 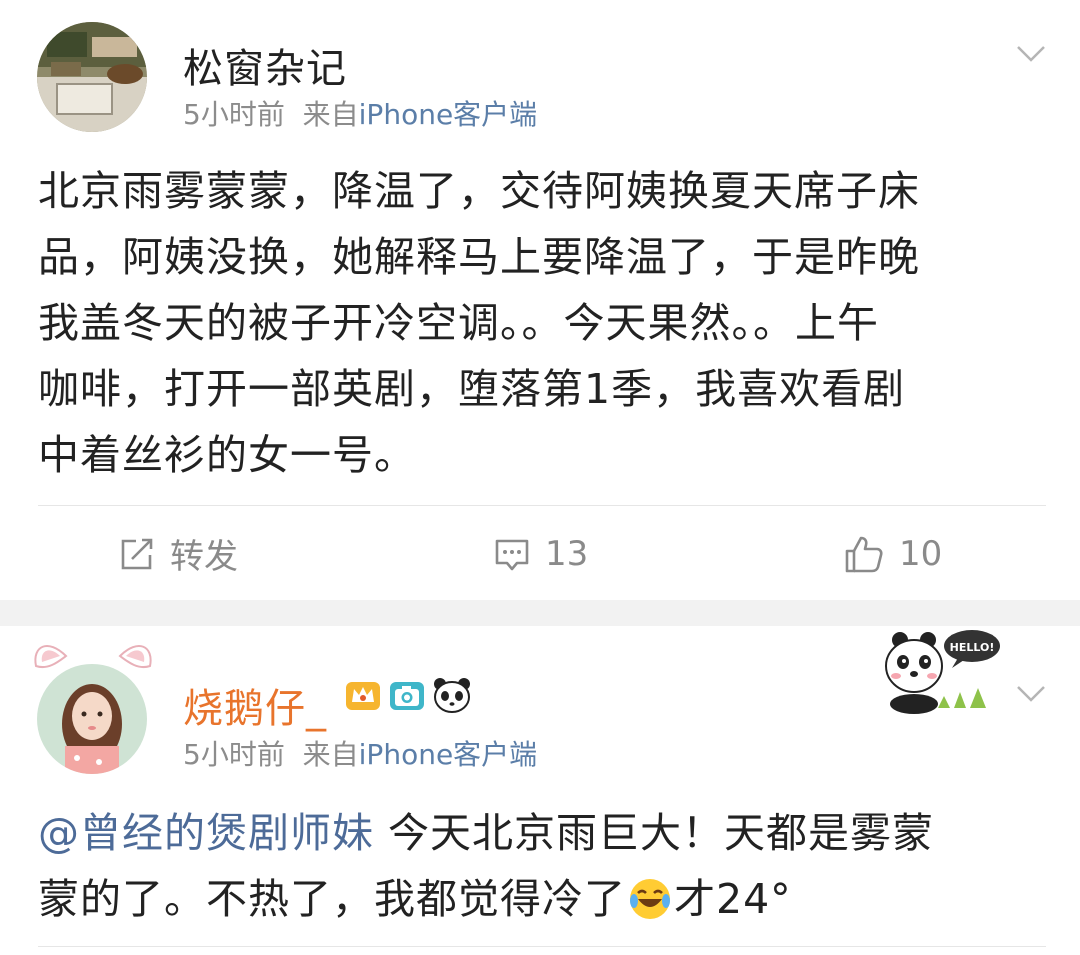 What do you see at coordinates (512, 554) in the screenshot?
I see `comment-icon` at bounding box center [512, 554].